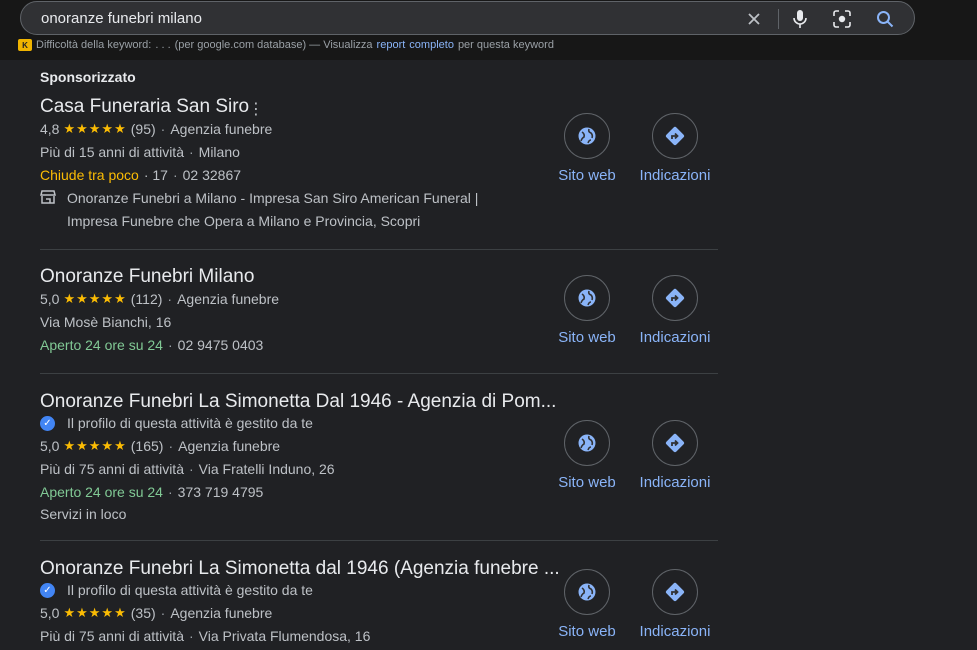  Describe the element at coordinates (155, 175) in the screenshot. I see `status-extra: · 17` at that location.